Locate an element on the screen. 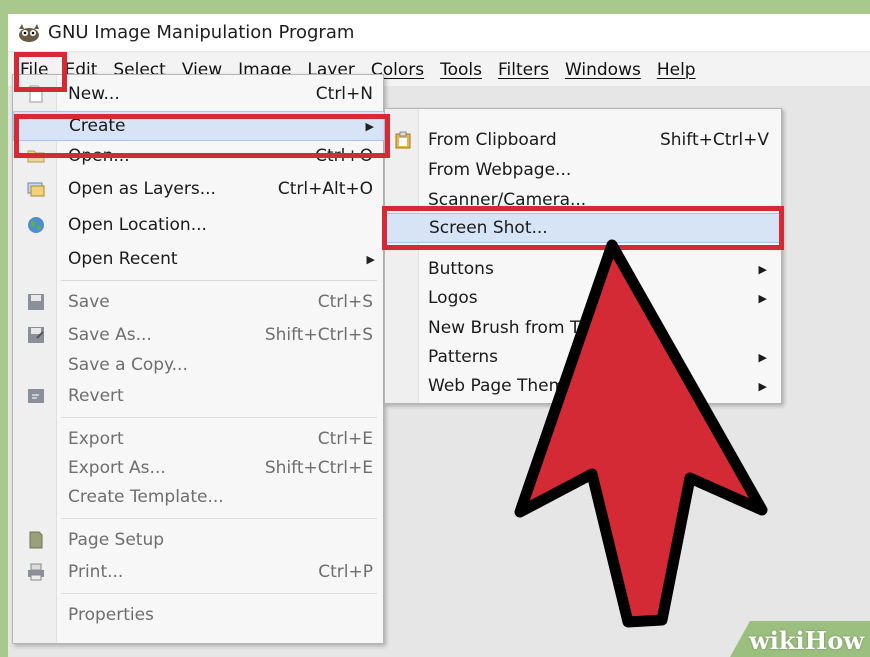 The image size is (870, 657). menu-item-open-recent: Open Recent ▶ is located at coordinates (199, 259).